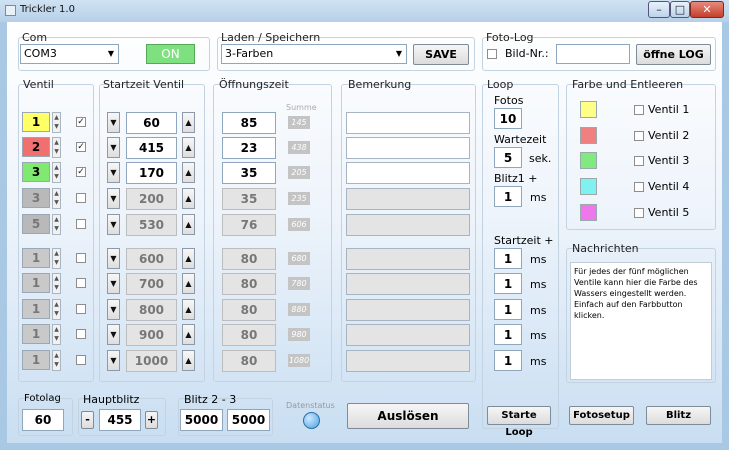 Image resolution: width=729 pixels, height=450 pixels. Describe the element at coordinates (151, 225) in the screenshot. I see `startzeit-input: 530` at that location.